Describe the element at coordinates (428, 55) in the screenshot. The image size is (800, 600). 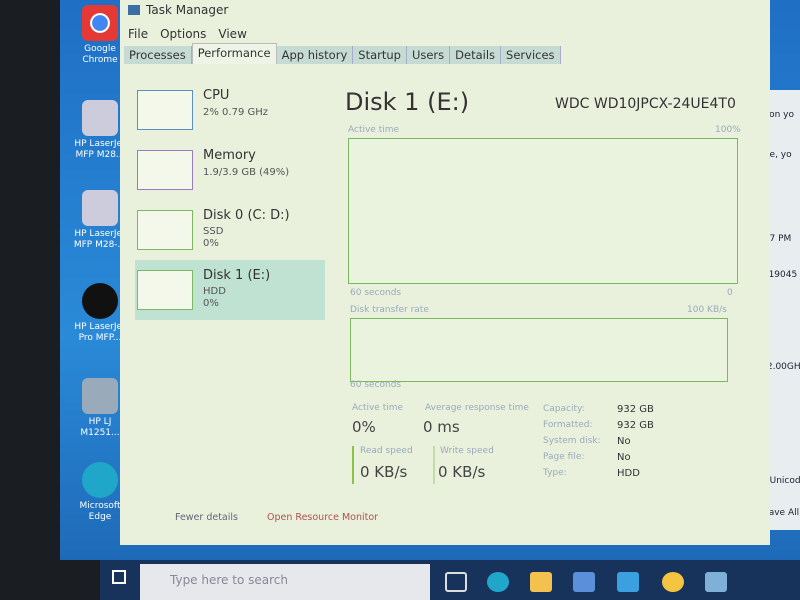
I see `tab-users: Users` at that location.